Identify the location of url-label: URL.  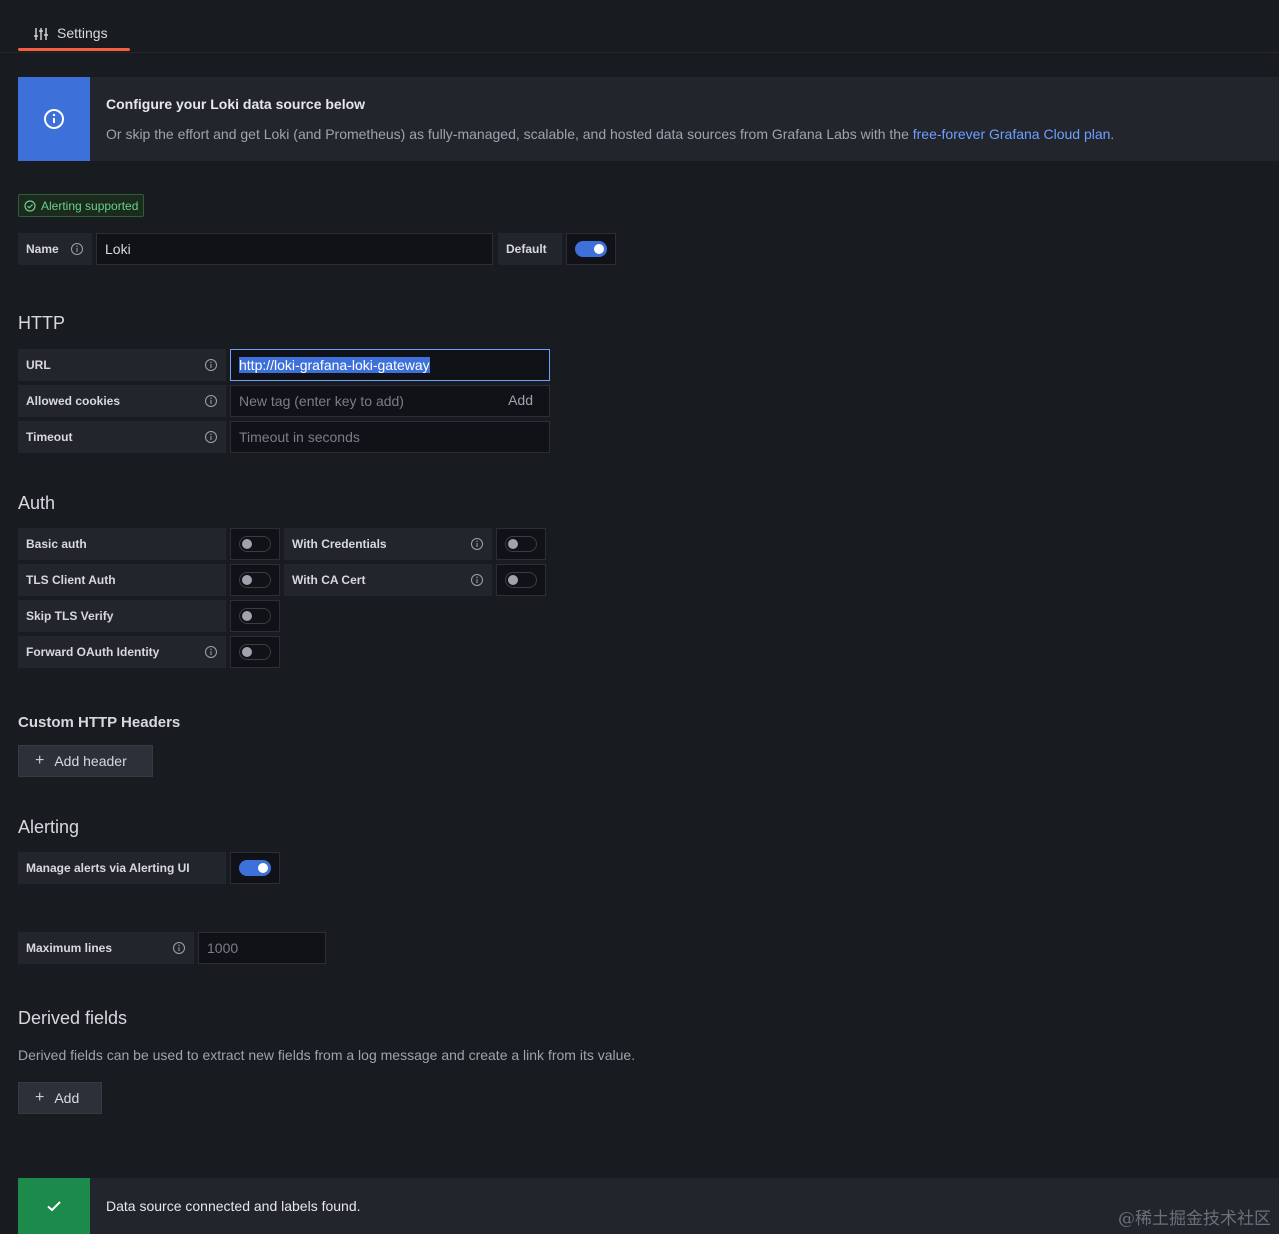
(122, 365).